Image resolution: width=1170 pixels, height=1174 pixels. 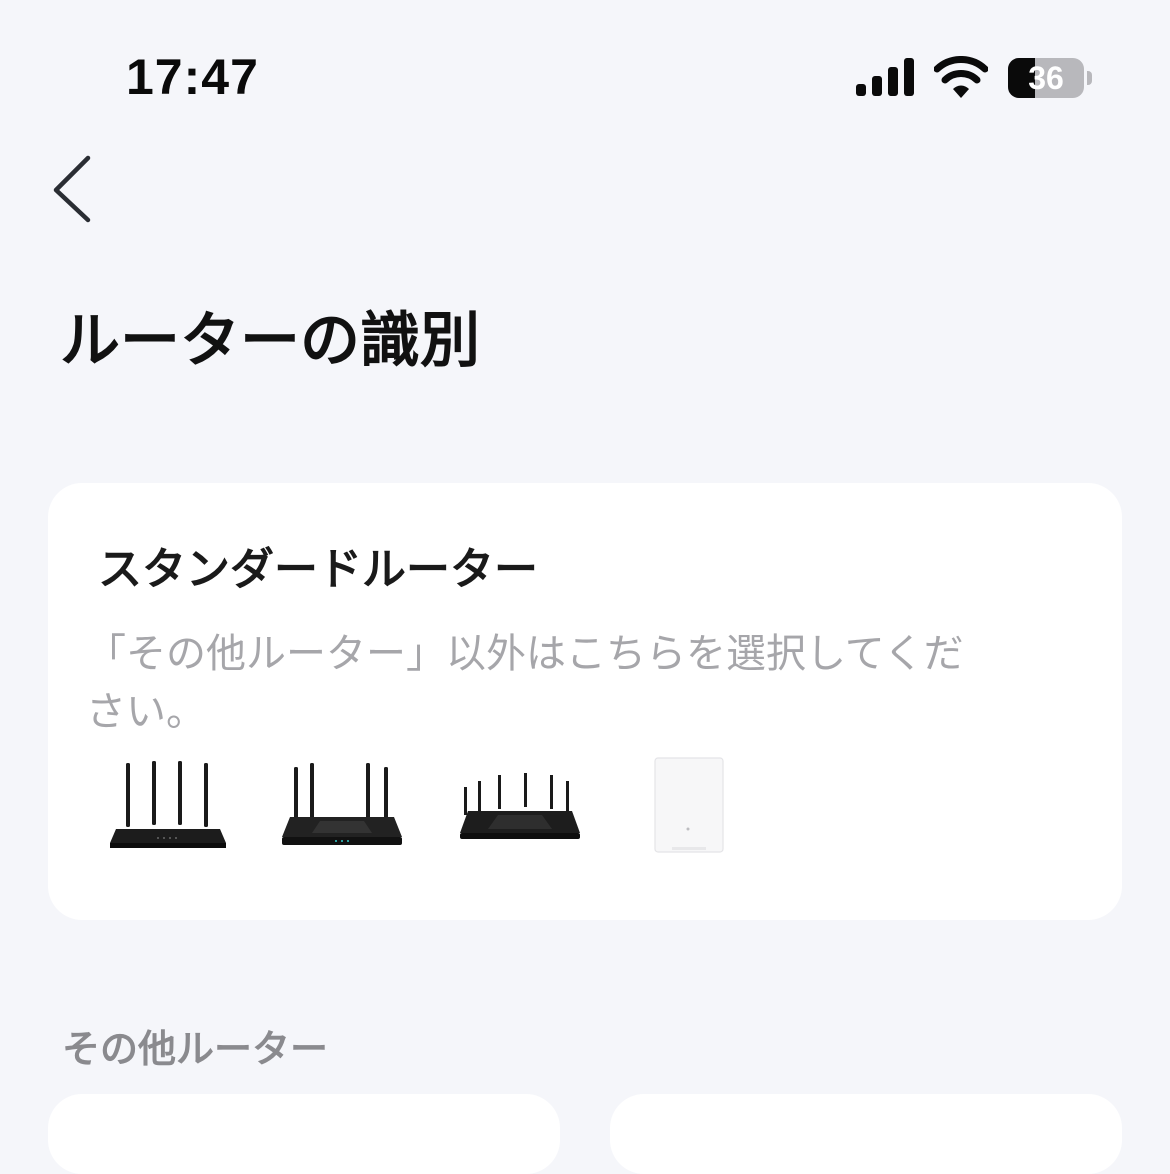 I want to click on battery-percent: 36, so click(x=1046, y=78).